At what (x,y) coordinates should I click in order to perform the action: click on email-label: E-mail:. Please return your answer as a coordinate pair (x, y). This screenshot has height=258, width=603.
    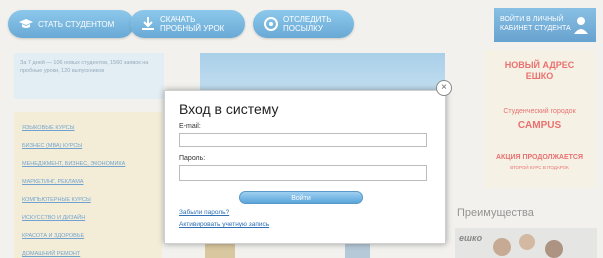
    Looking at the image, I should click on (190, 126).